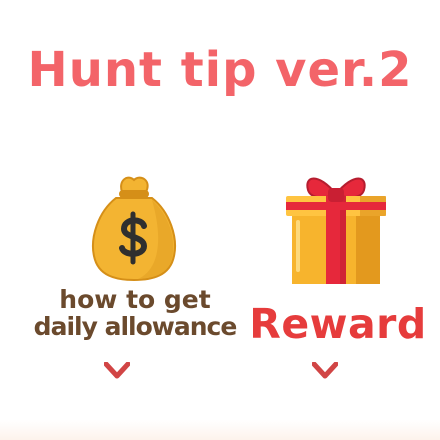 Image resolution: width=440 pixels, height=440 pixels. Describe the element at coordinates (220, 430) in the screenshot. I see `bottom-band` at that location.